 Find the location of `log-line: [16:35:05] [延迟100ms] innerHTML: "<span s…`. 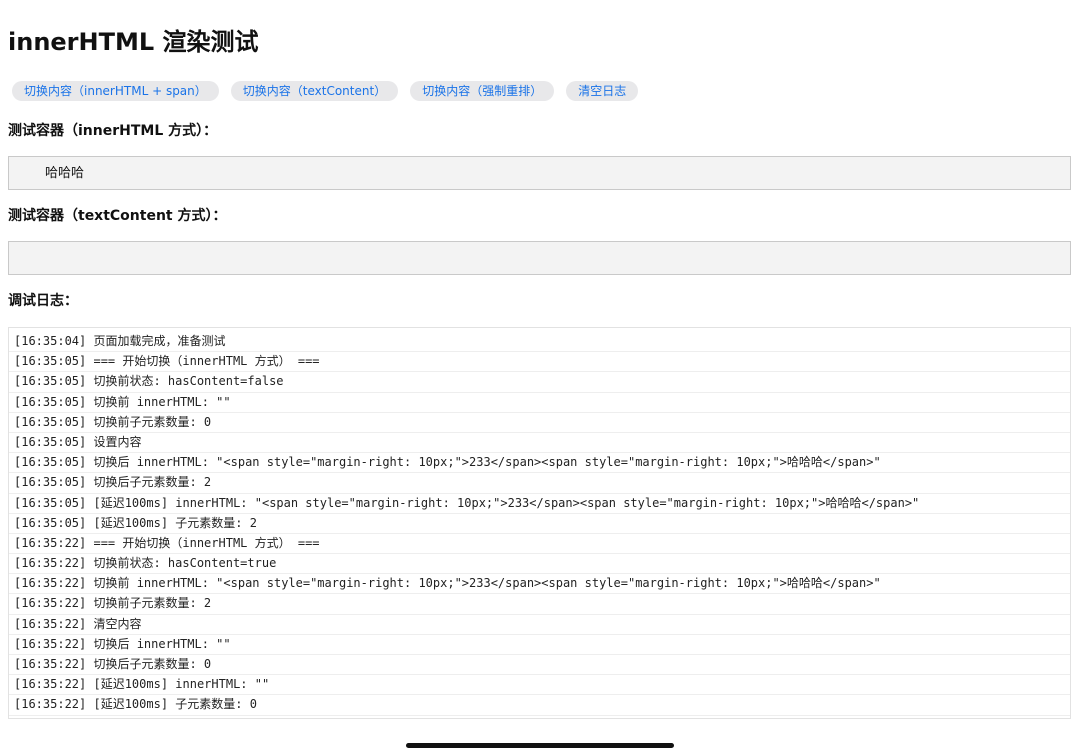

log-line: [16:35:05] [延迟100ms] innerHTML: "<span s… is located at coordinates (539, 504).